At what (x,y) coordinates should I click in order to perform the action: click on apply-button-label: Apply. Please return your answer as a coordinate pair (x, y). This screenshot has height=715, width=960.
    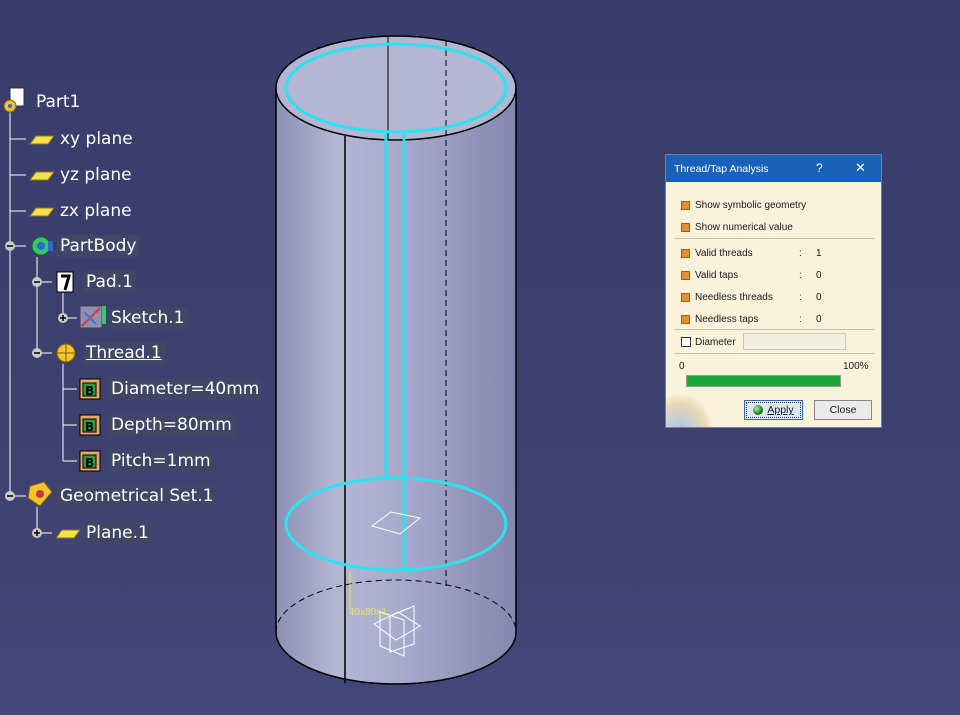
    Looking at the image, I should click on (780, 410).